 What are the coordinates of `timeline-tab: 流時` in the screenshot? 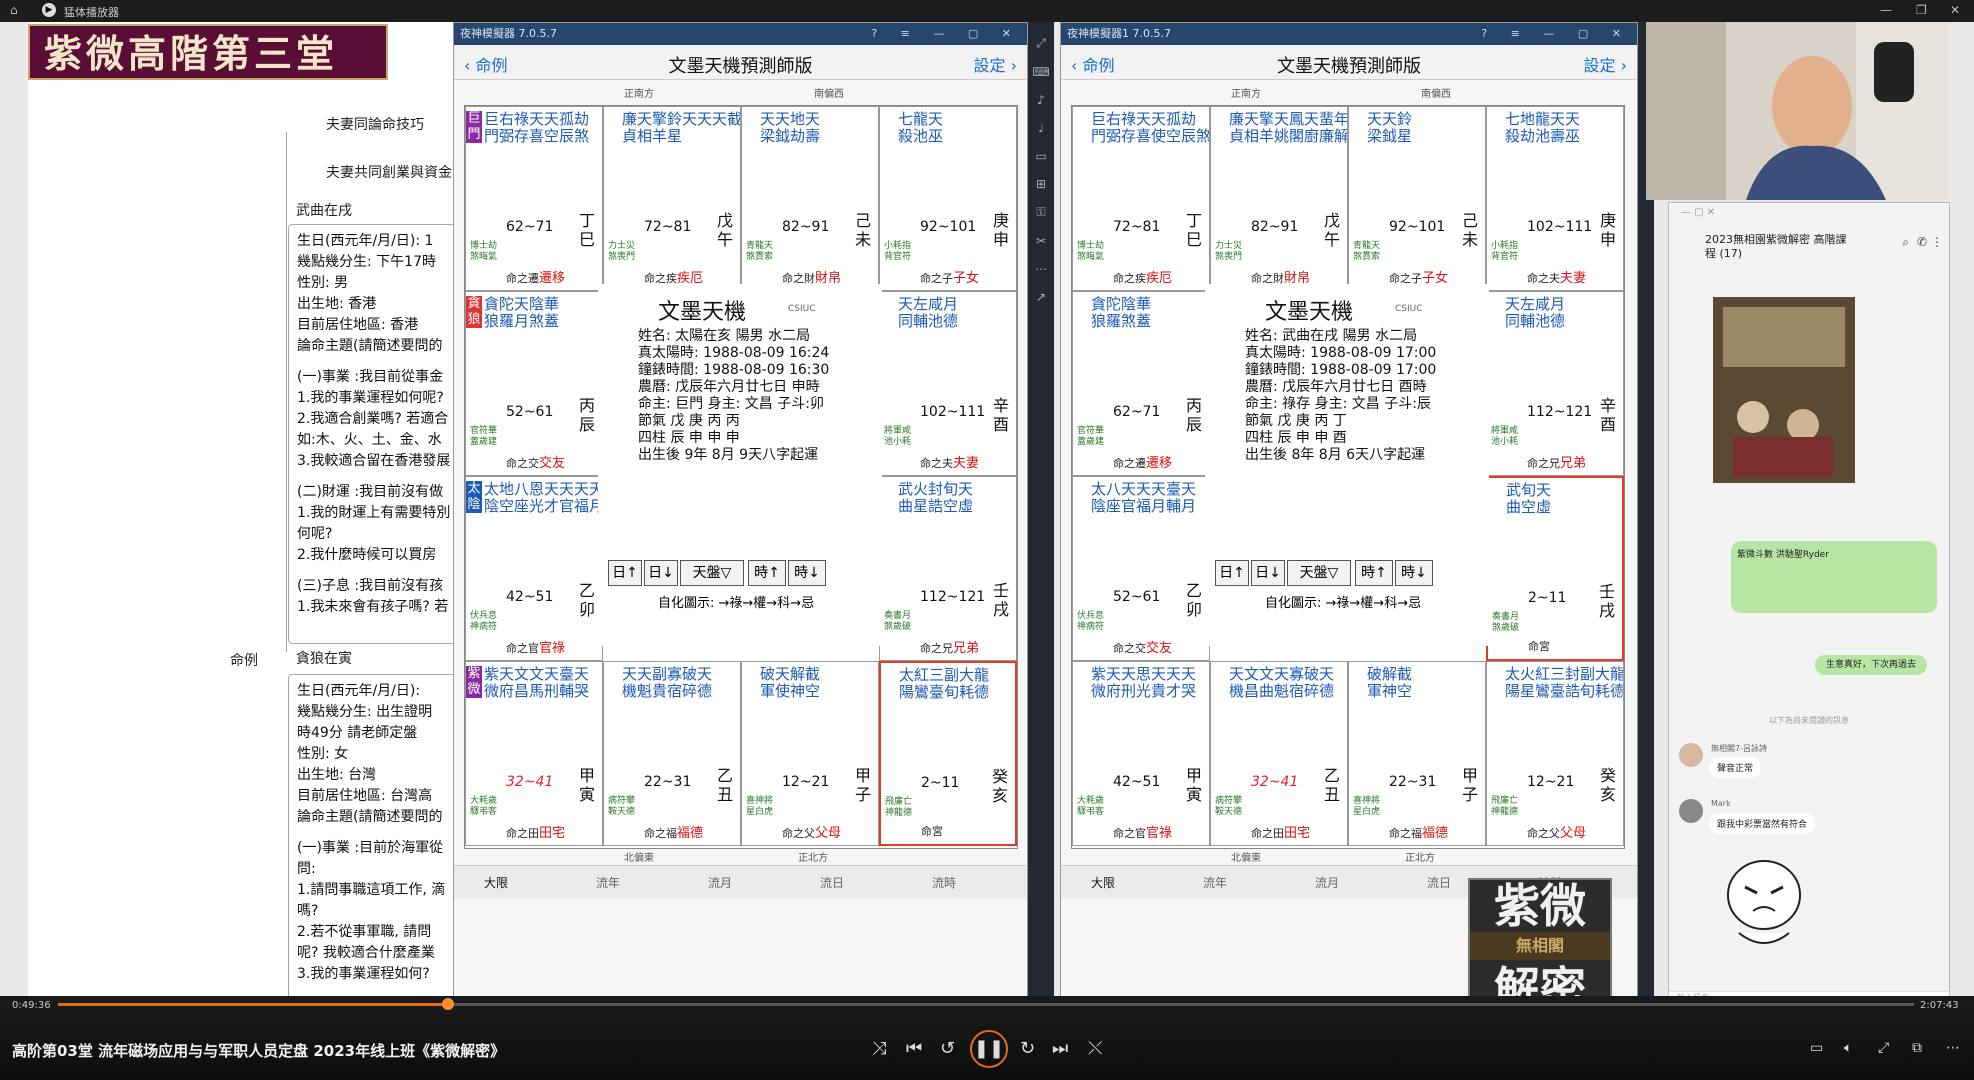 It's located at (944, 882).